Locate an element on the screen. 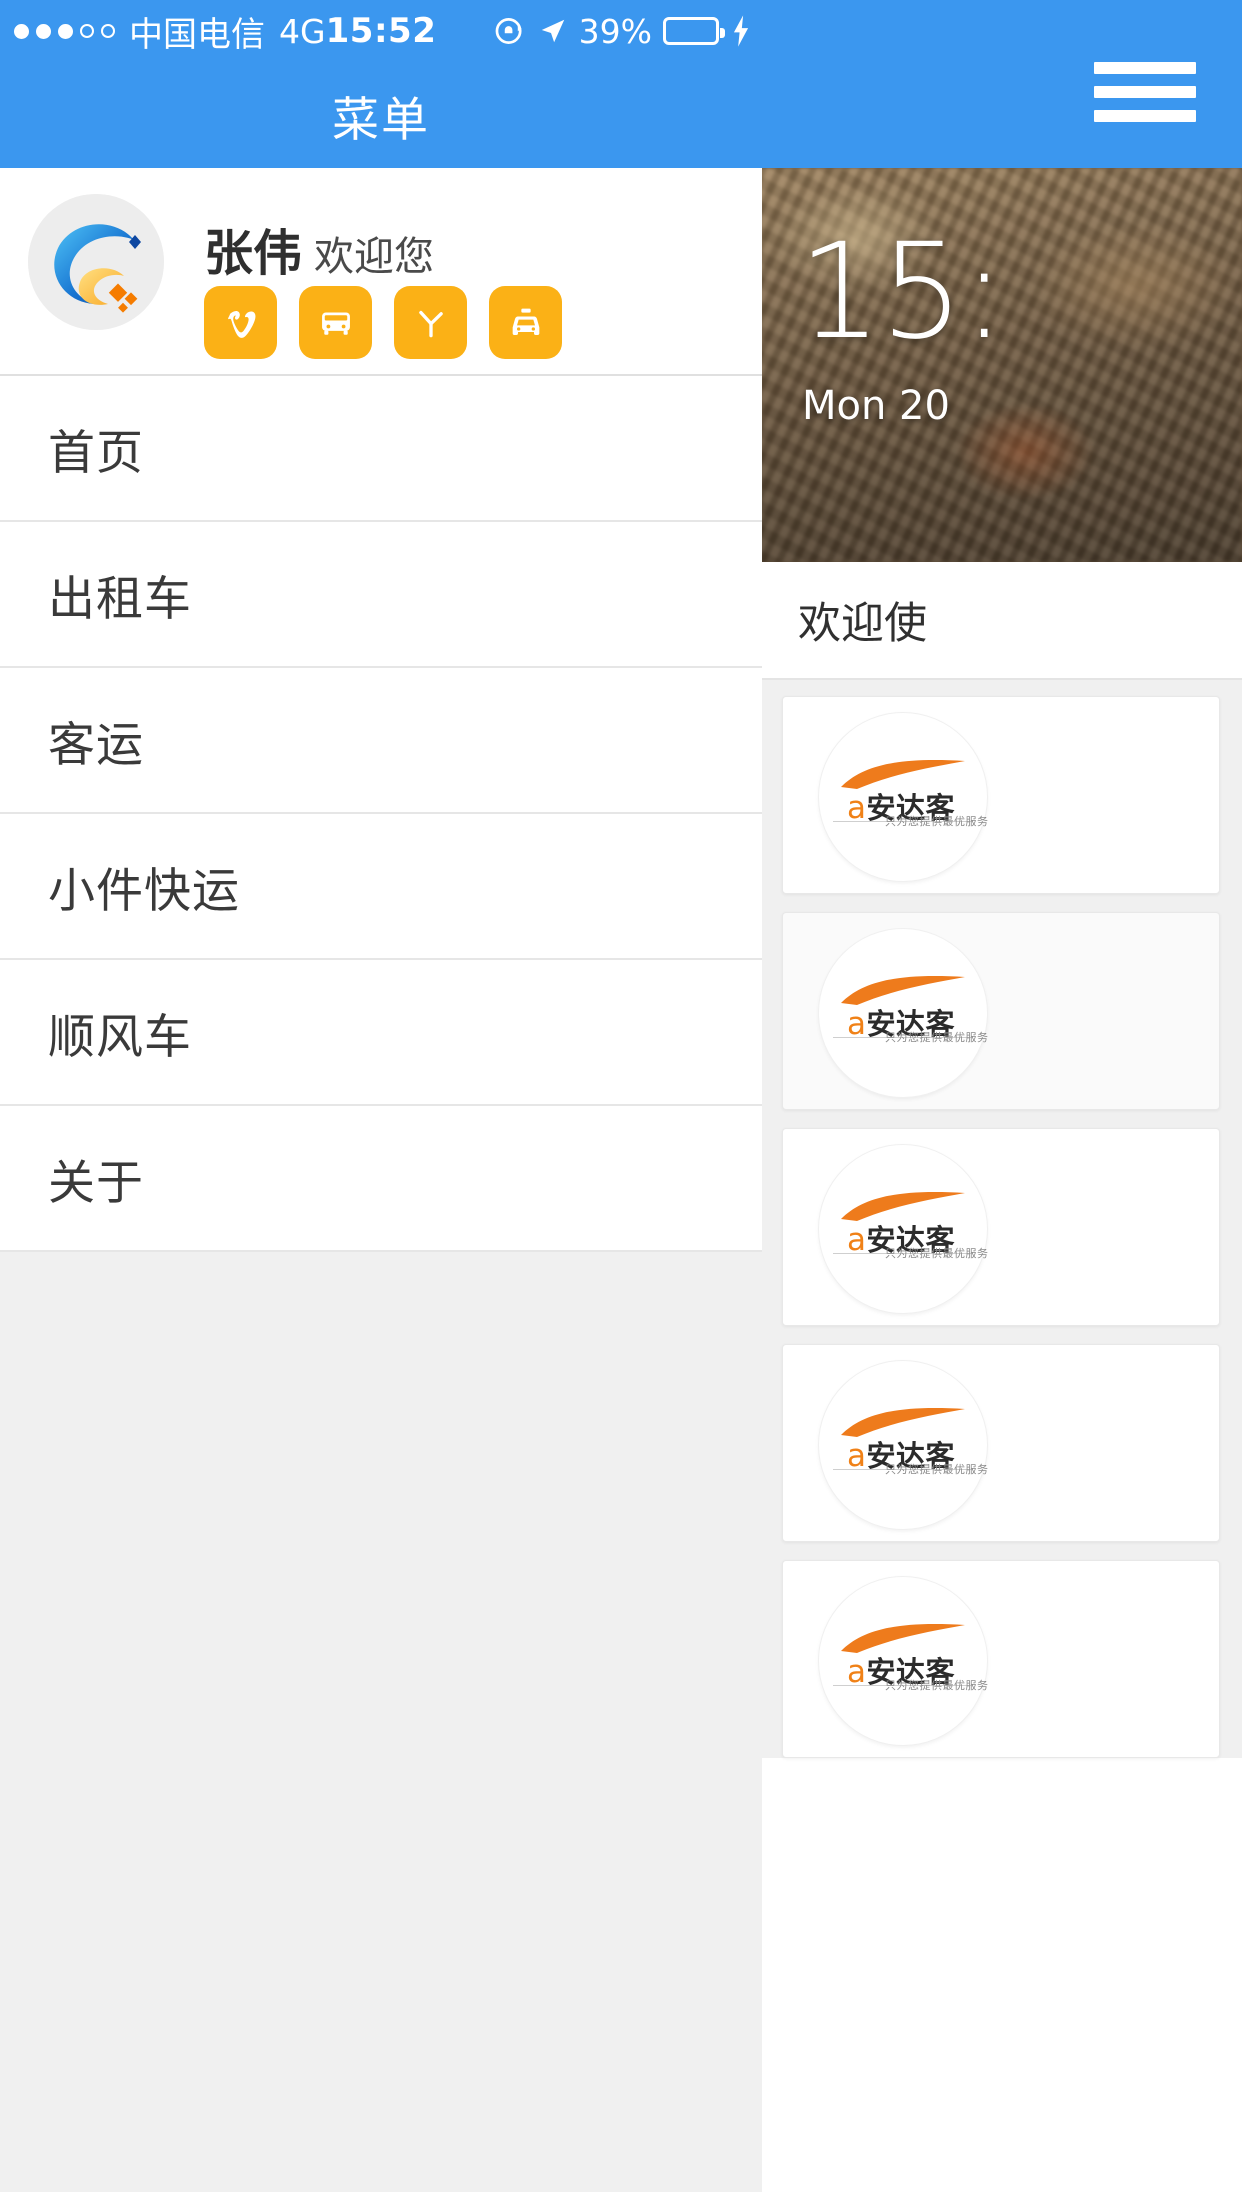 The image size is (1242, 2208). page-title: 菜单 is located at coordinates (381, 120).